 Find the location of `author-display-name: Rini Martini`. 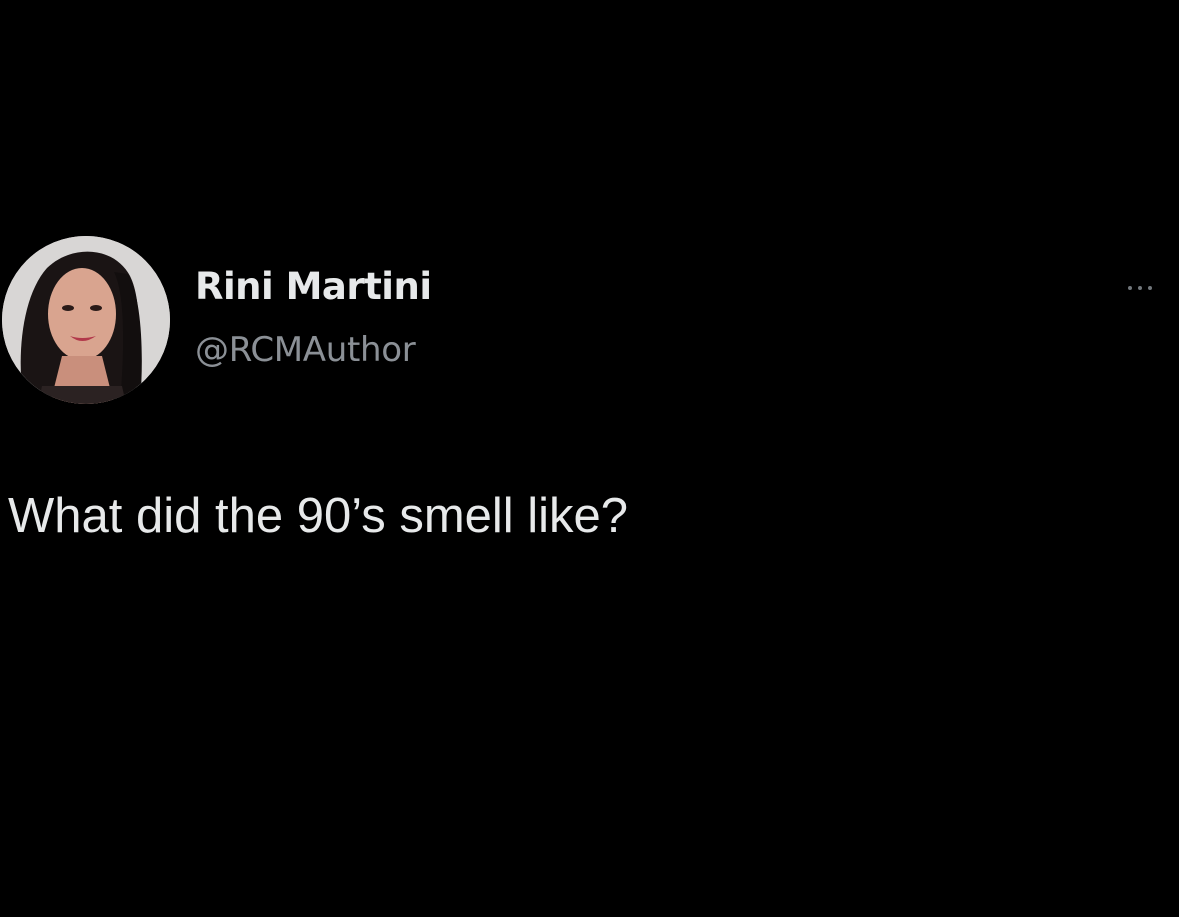

author-display-name: Rini Martini is located at coordinates (313, 286).